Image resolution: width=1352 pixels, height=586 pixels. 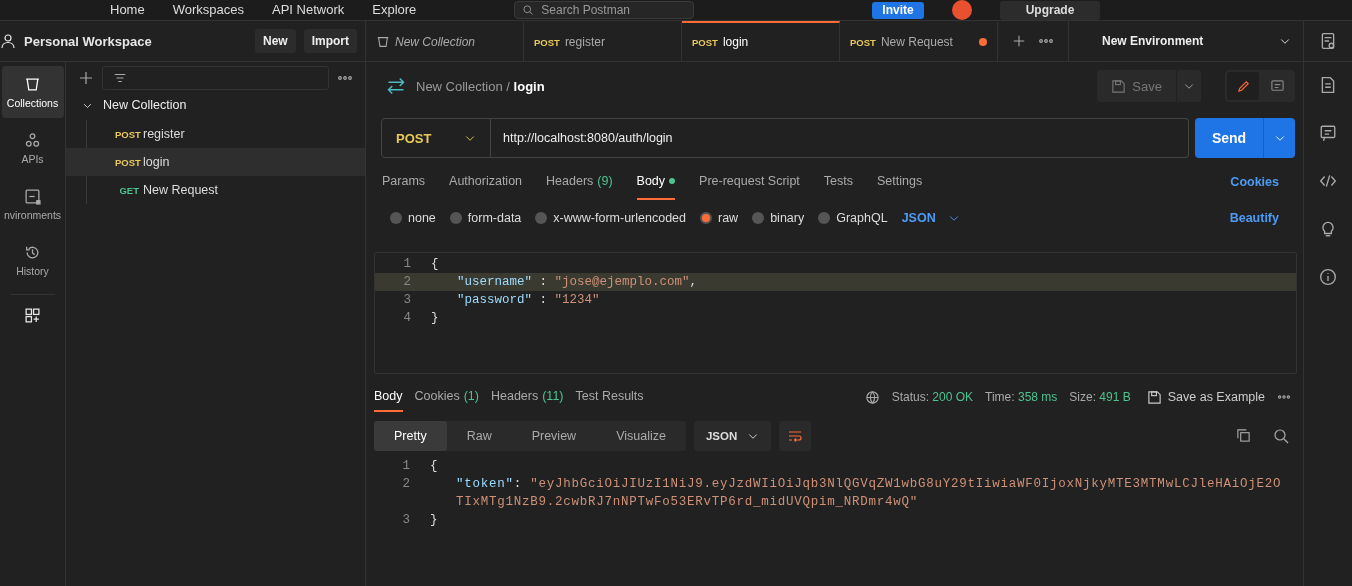 What do you see at coordinates (961, 10) in the screenshot?
I see `avatar` at bounding box center [961, 10].